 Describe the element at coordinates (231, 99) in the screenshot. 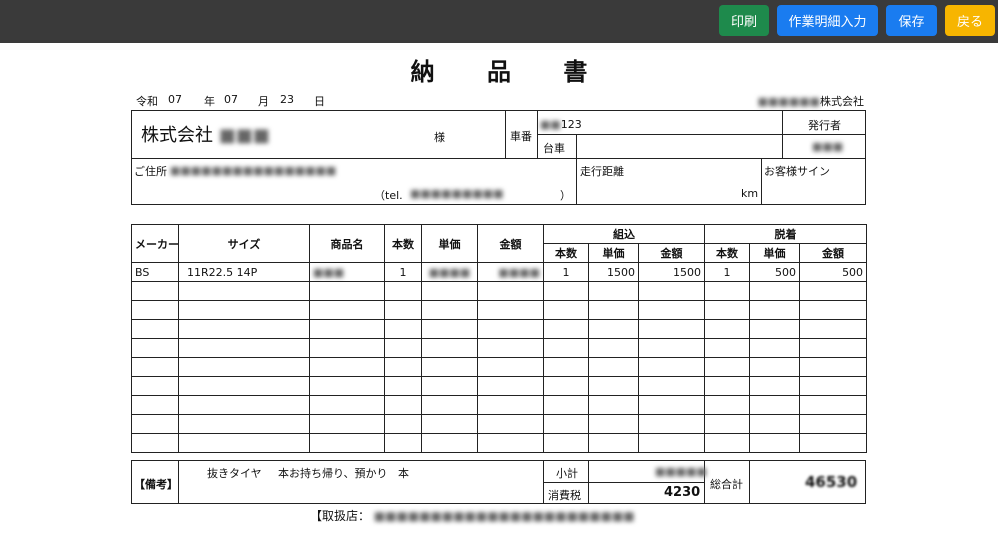

I see `date-month: 07` at that location.